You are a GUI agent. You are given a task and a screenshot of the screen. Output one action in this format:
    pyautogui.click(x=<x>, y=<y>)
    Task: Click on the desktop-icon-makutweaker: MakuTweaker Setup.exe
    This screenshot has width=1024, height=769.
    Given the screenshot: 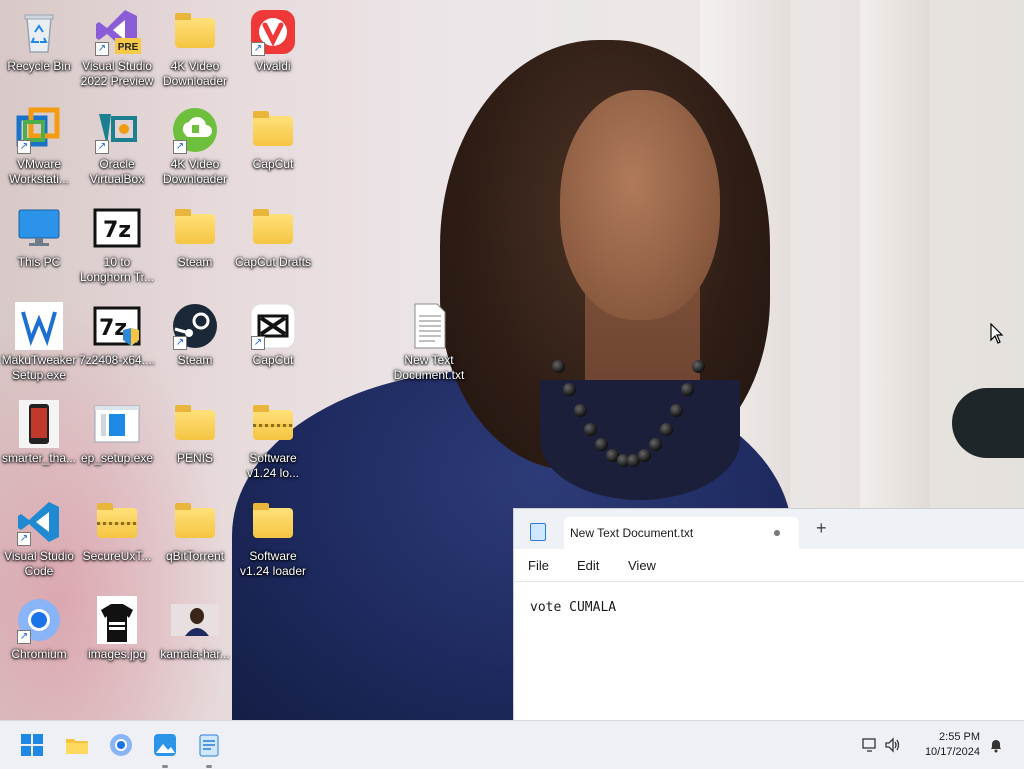 What is the action you would take?
    pyautogui.click(x=39, y=342)
    